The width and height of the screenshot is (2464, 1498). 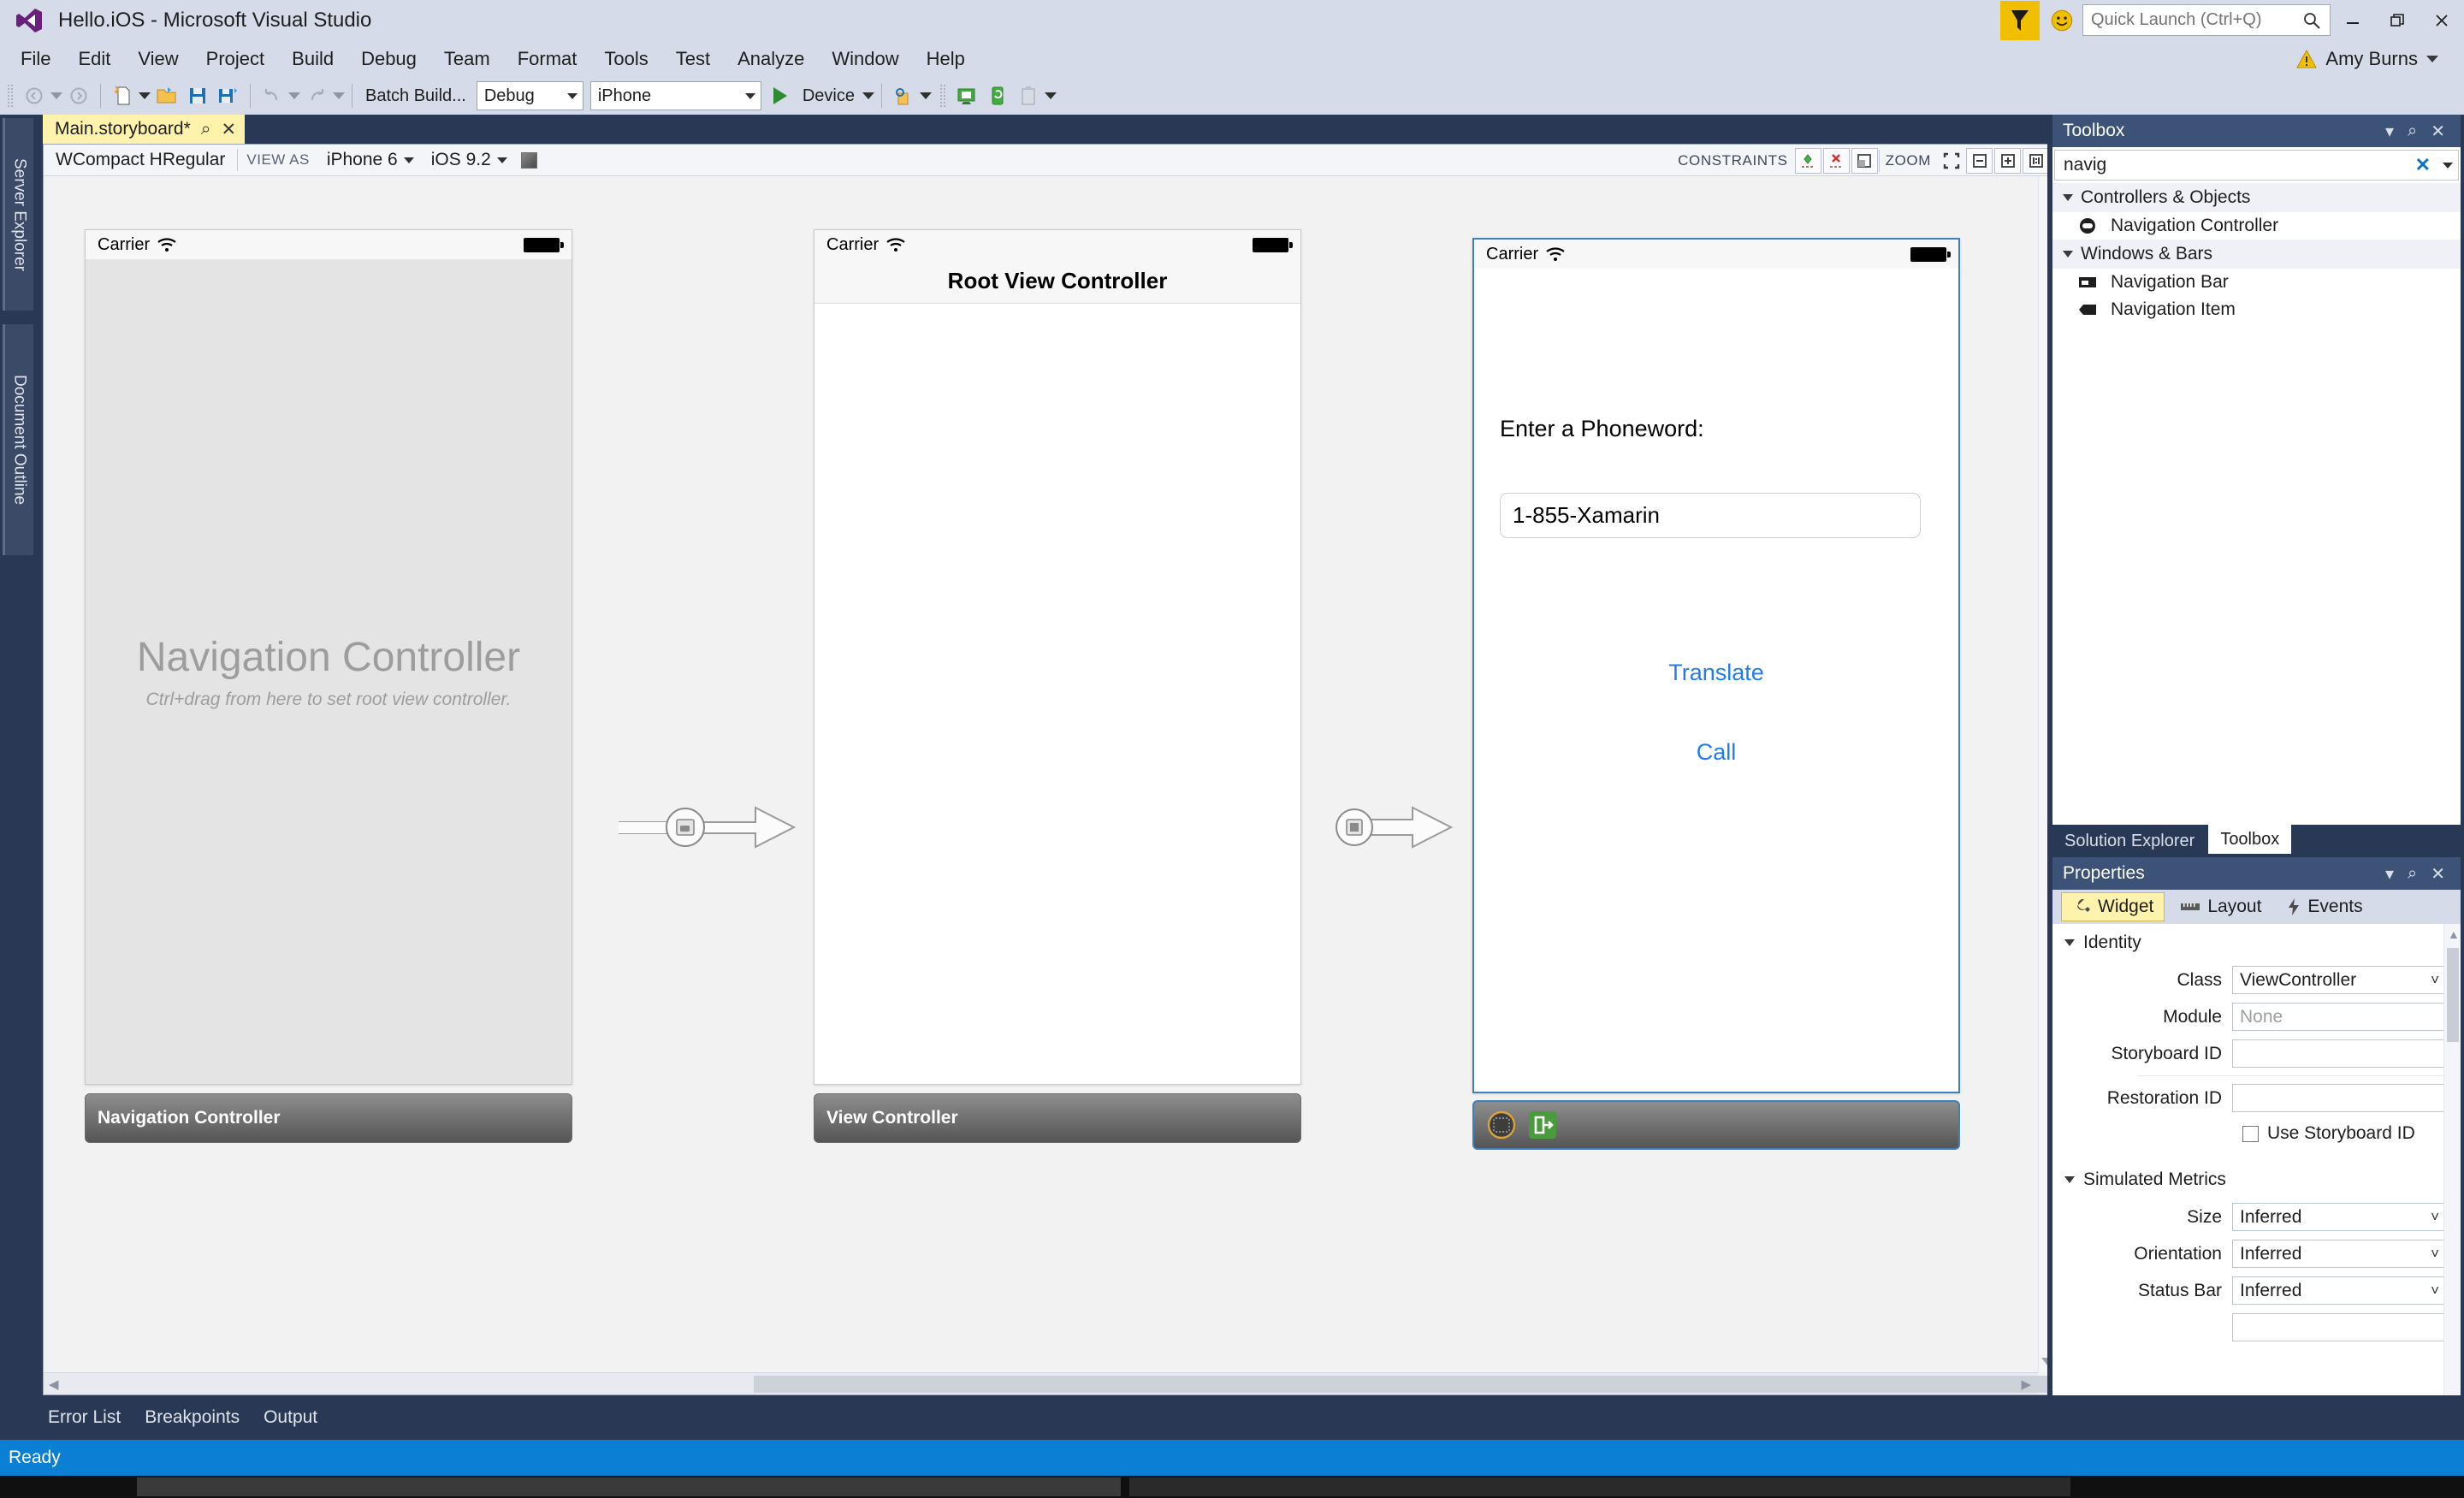 I want to click on translate-button: Translate, so click(x=1716, y=673).